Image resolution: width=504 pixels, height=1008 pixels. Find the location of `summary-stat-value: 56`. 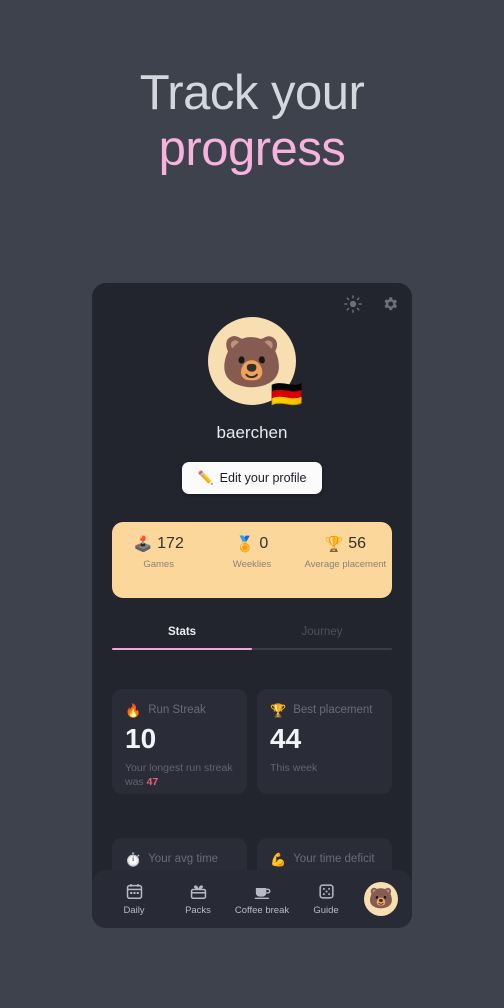

summary-stat-value: 56 is located at coordinates (357, 543).